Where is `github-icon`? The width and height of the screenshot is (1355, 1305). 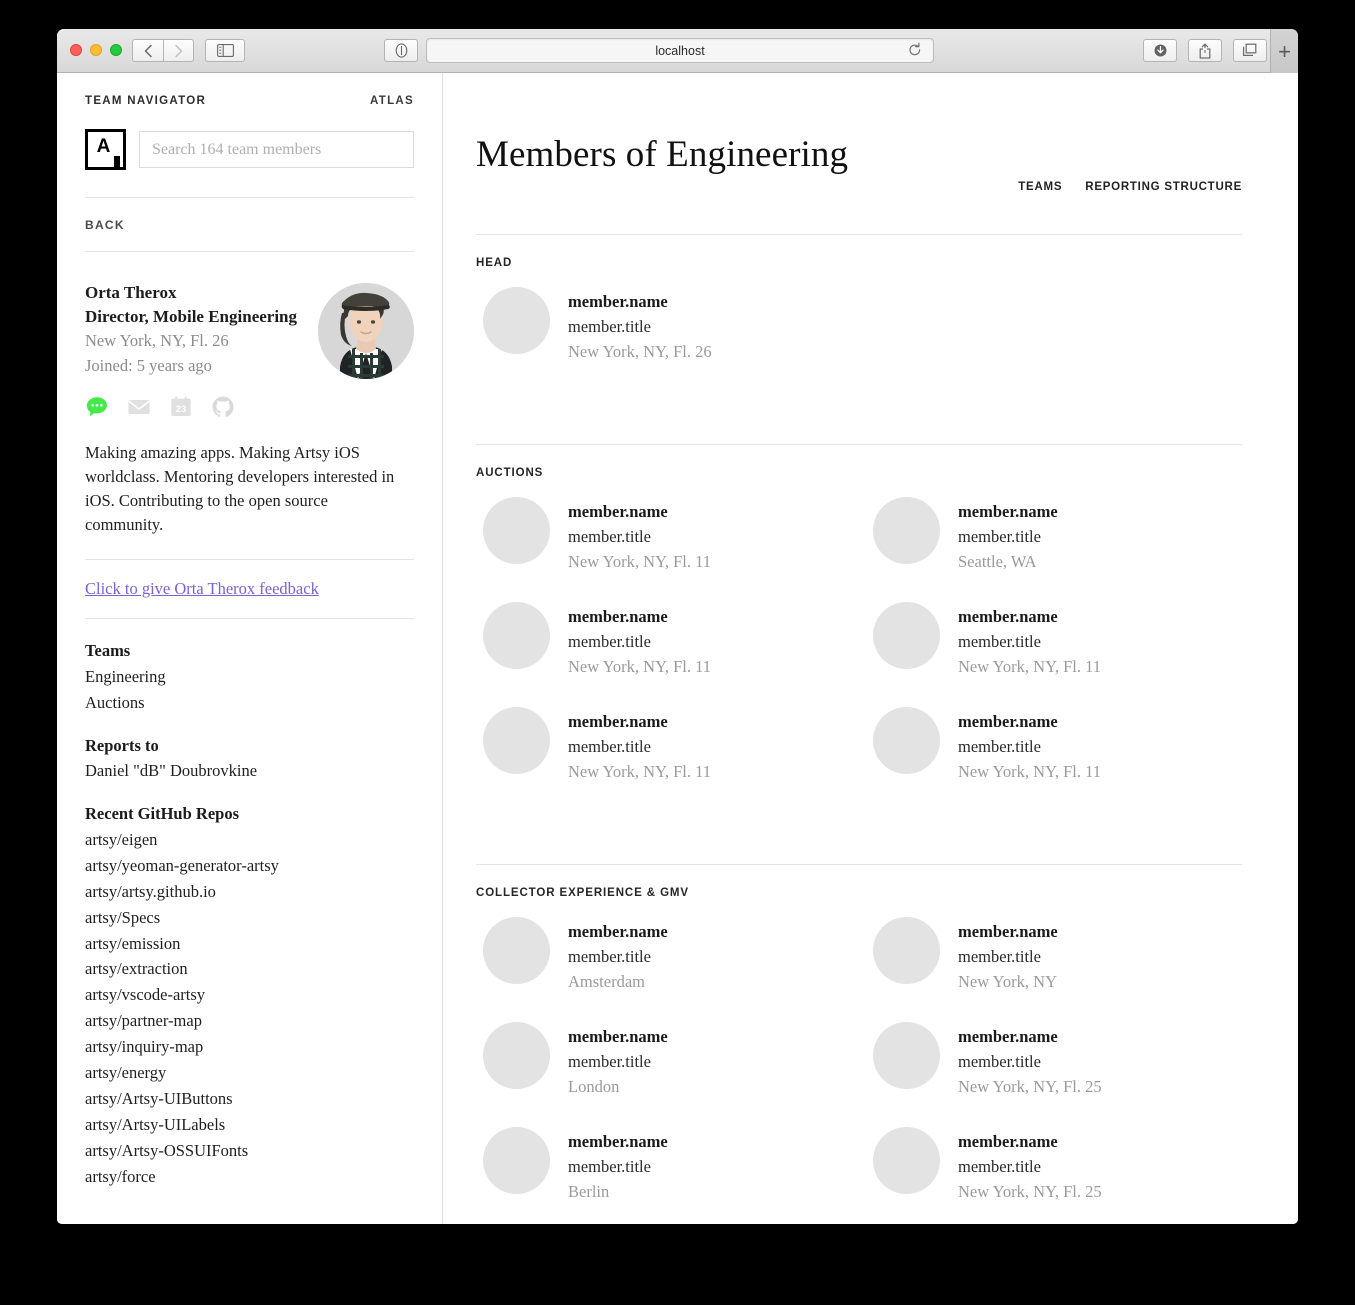
github-icon is located at coordinates (223, 407).